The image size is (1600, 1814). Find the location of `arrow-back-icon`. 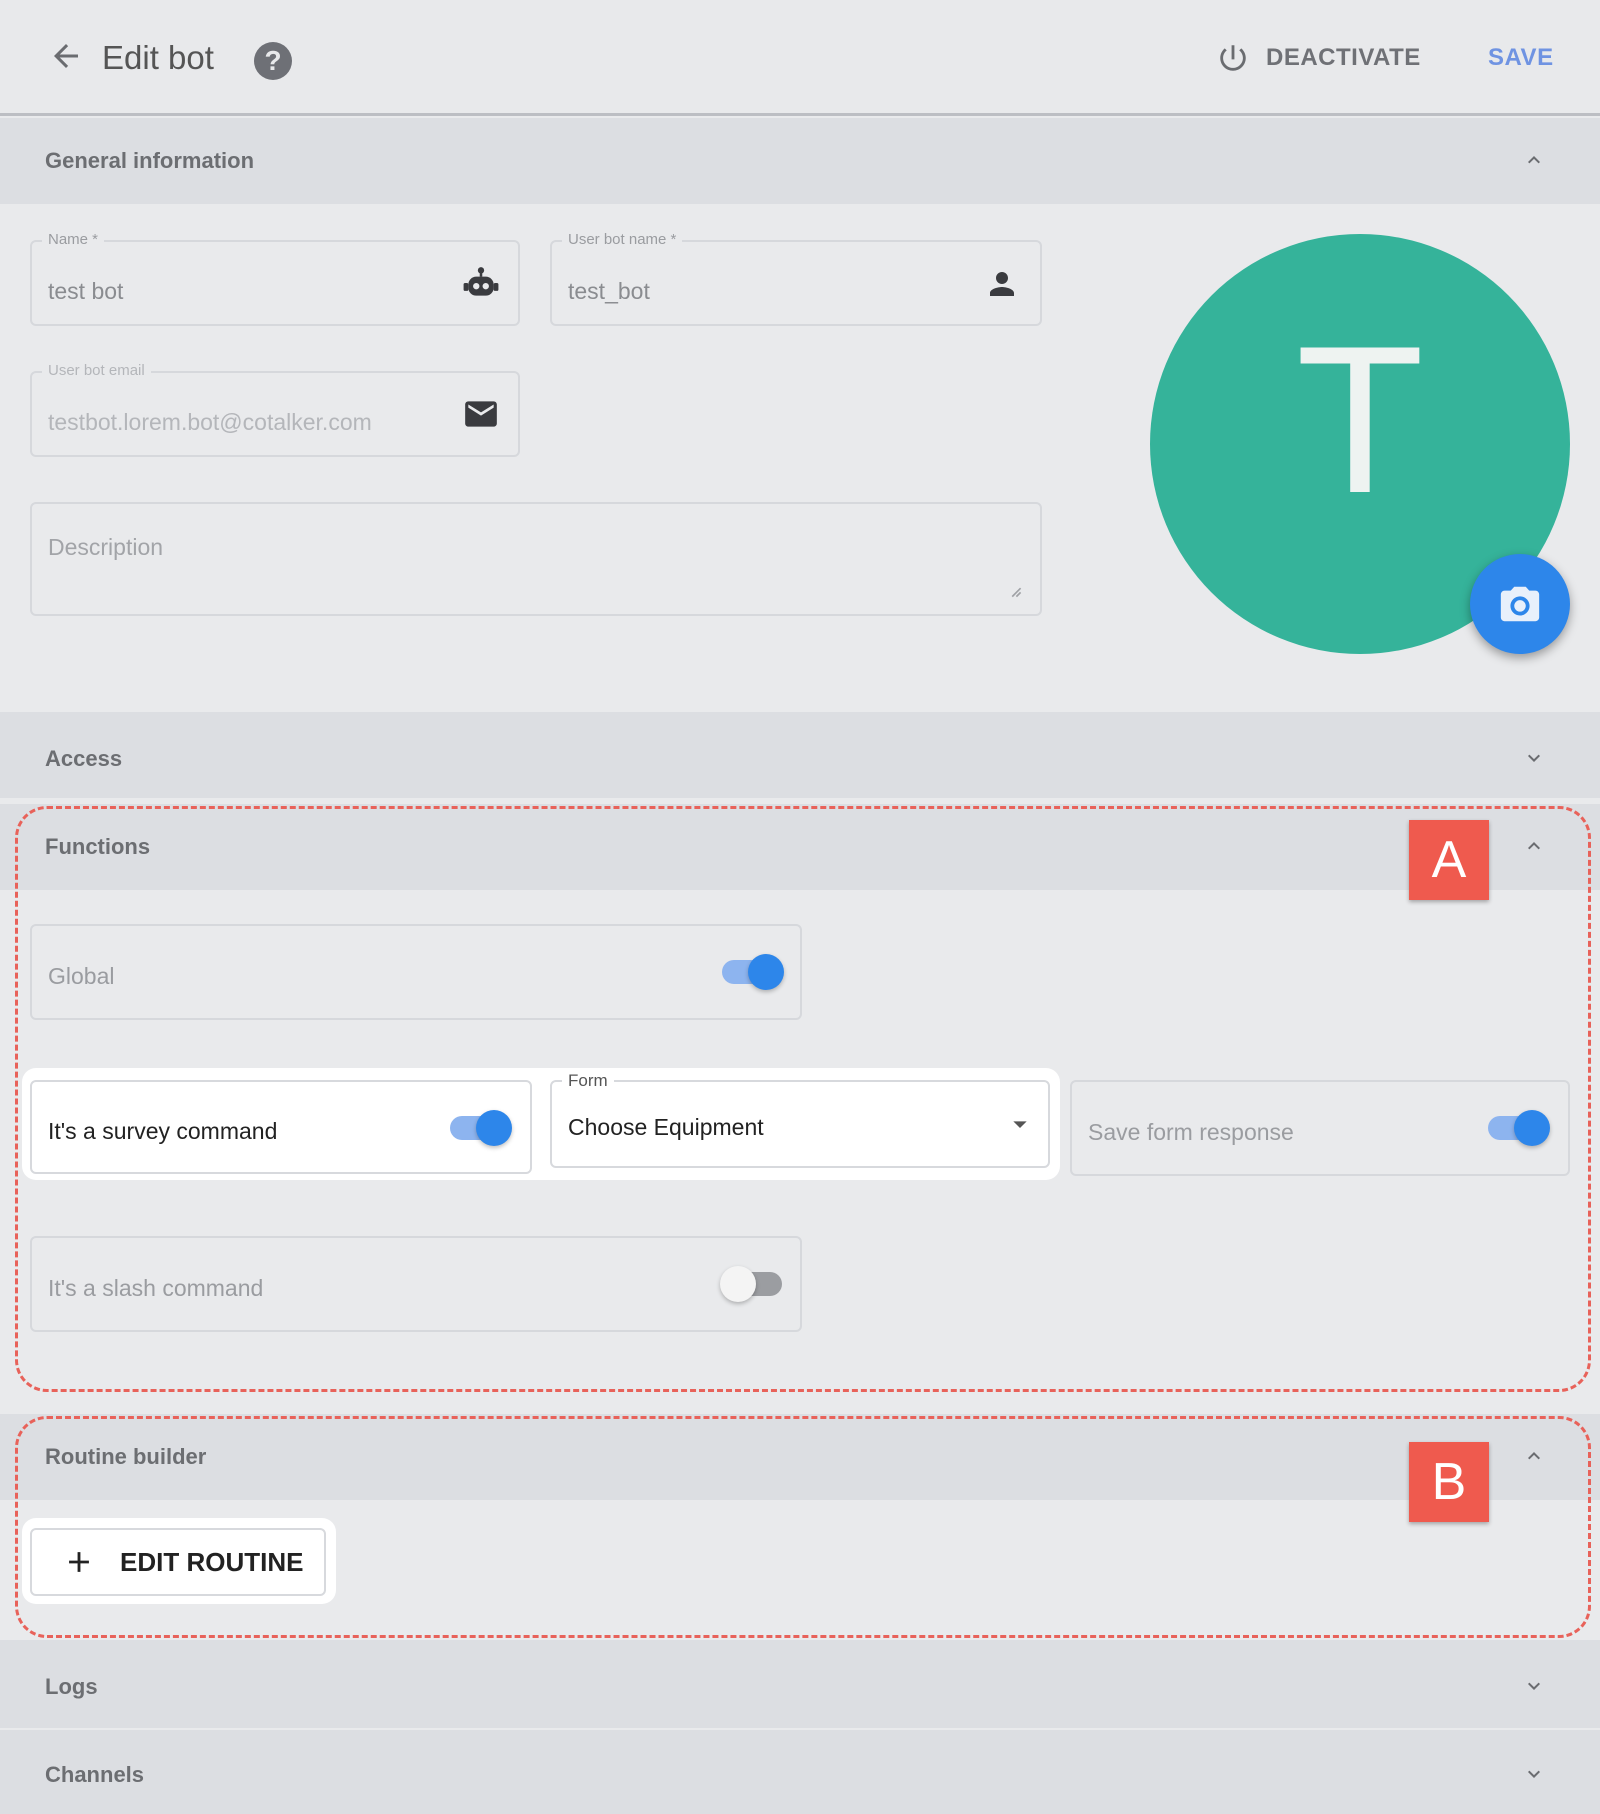

arrow-back-icon is located at coordinates (66, 56).